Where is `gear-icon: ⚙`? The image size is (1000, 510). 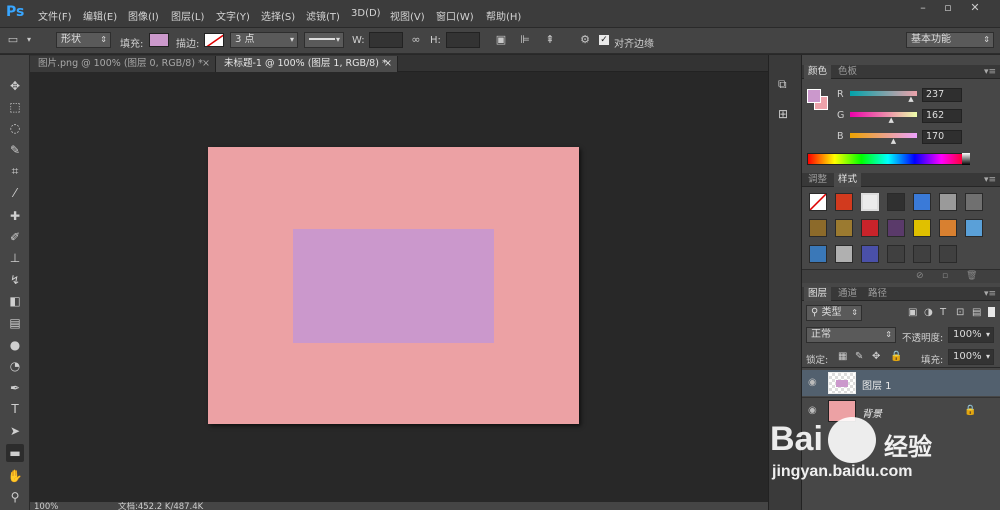 gear-icon: ⚙ is located at coordinates (585, 40).